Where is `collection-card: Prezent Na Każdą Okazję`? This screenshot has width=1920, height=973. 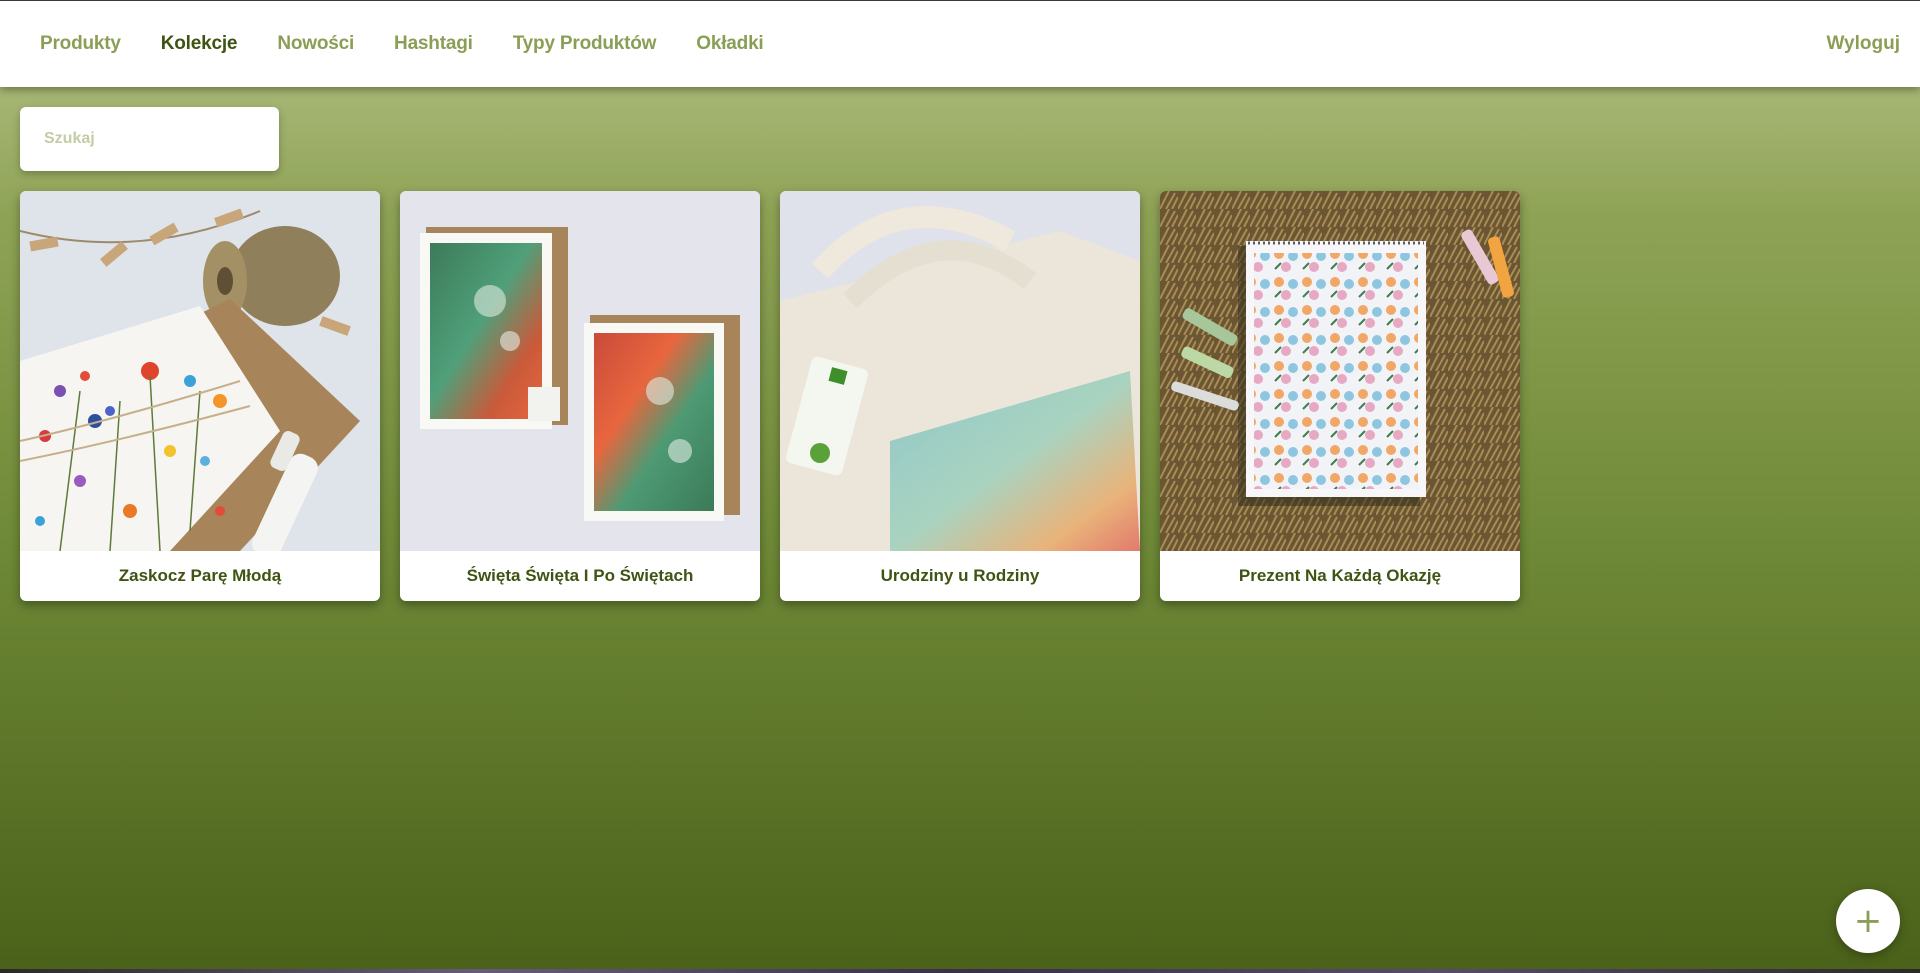
collection-card: Prezent Na Każdą Okazję is located at coordinates (1340, 396).